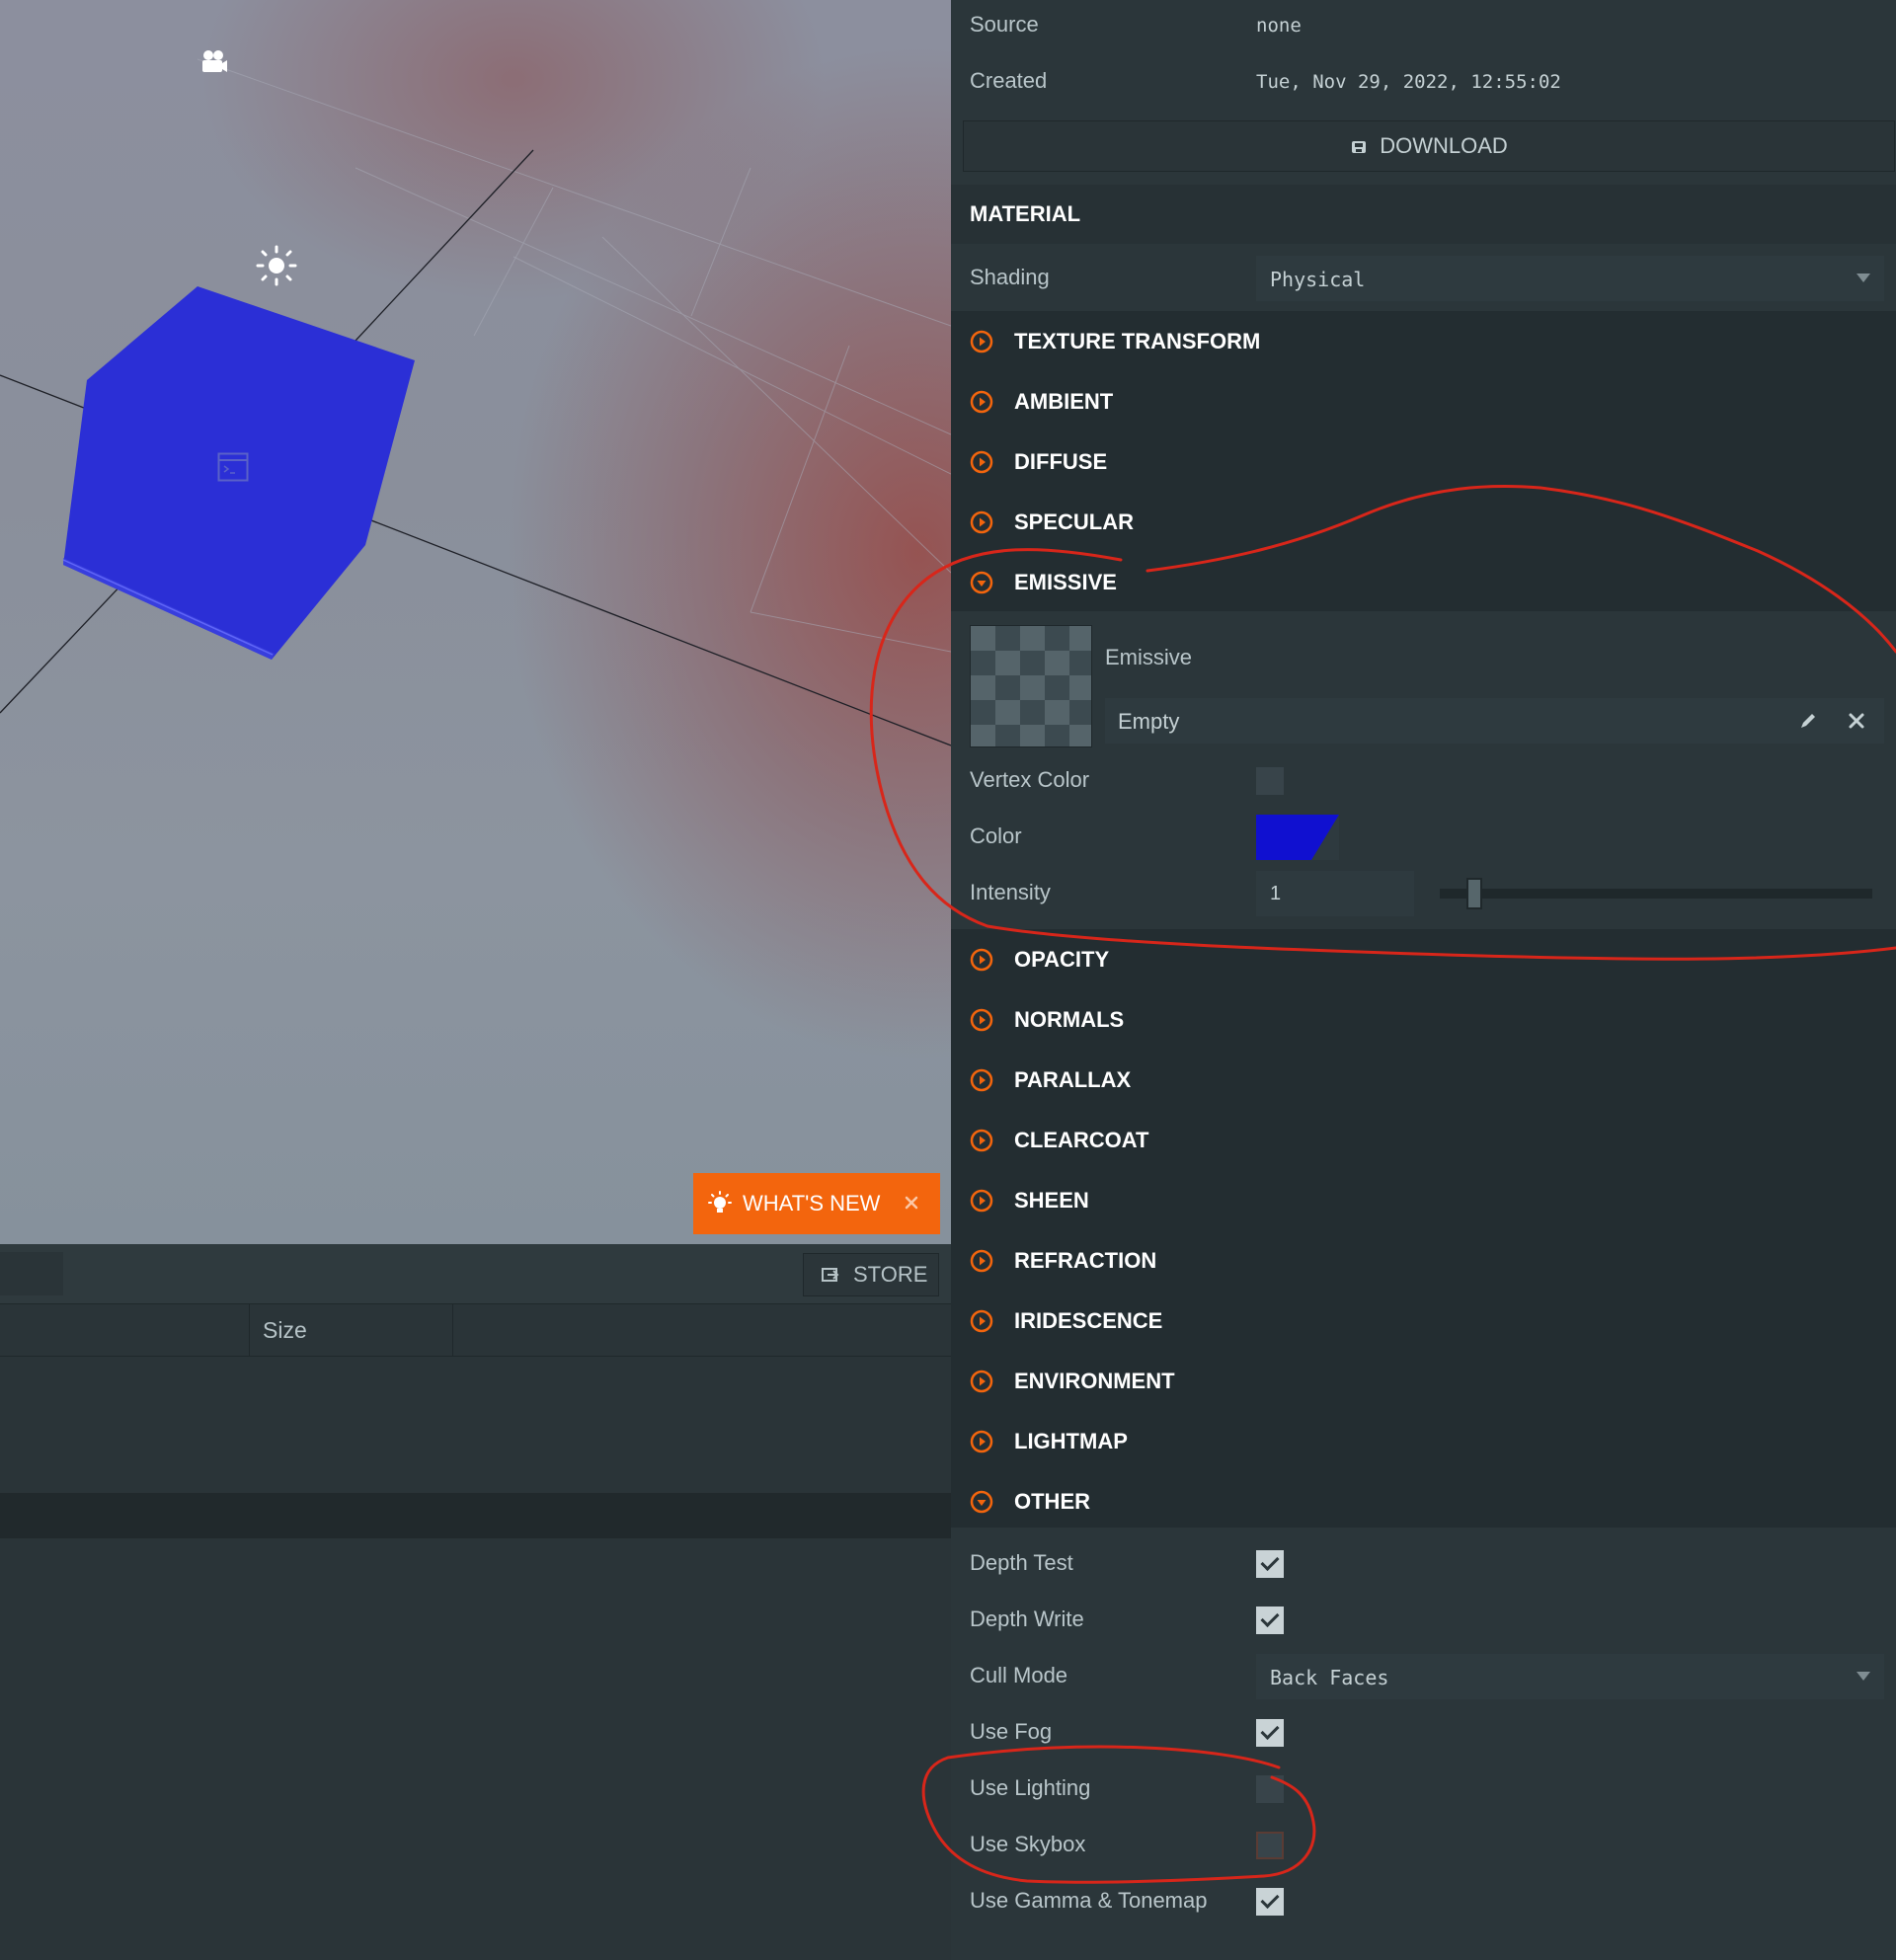 The image size is (1896, 1960). Describe the element at coordinates (1138, 341) in the screenshot. I see `group-label: TEXTURE TRANSFORM` at that location.